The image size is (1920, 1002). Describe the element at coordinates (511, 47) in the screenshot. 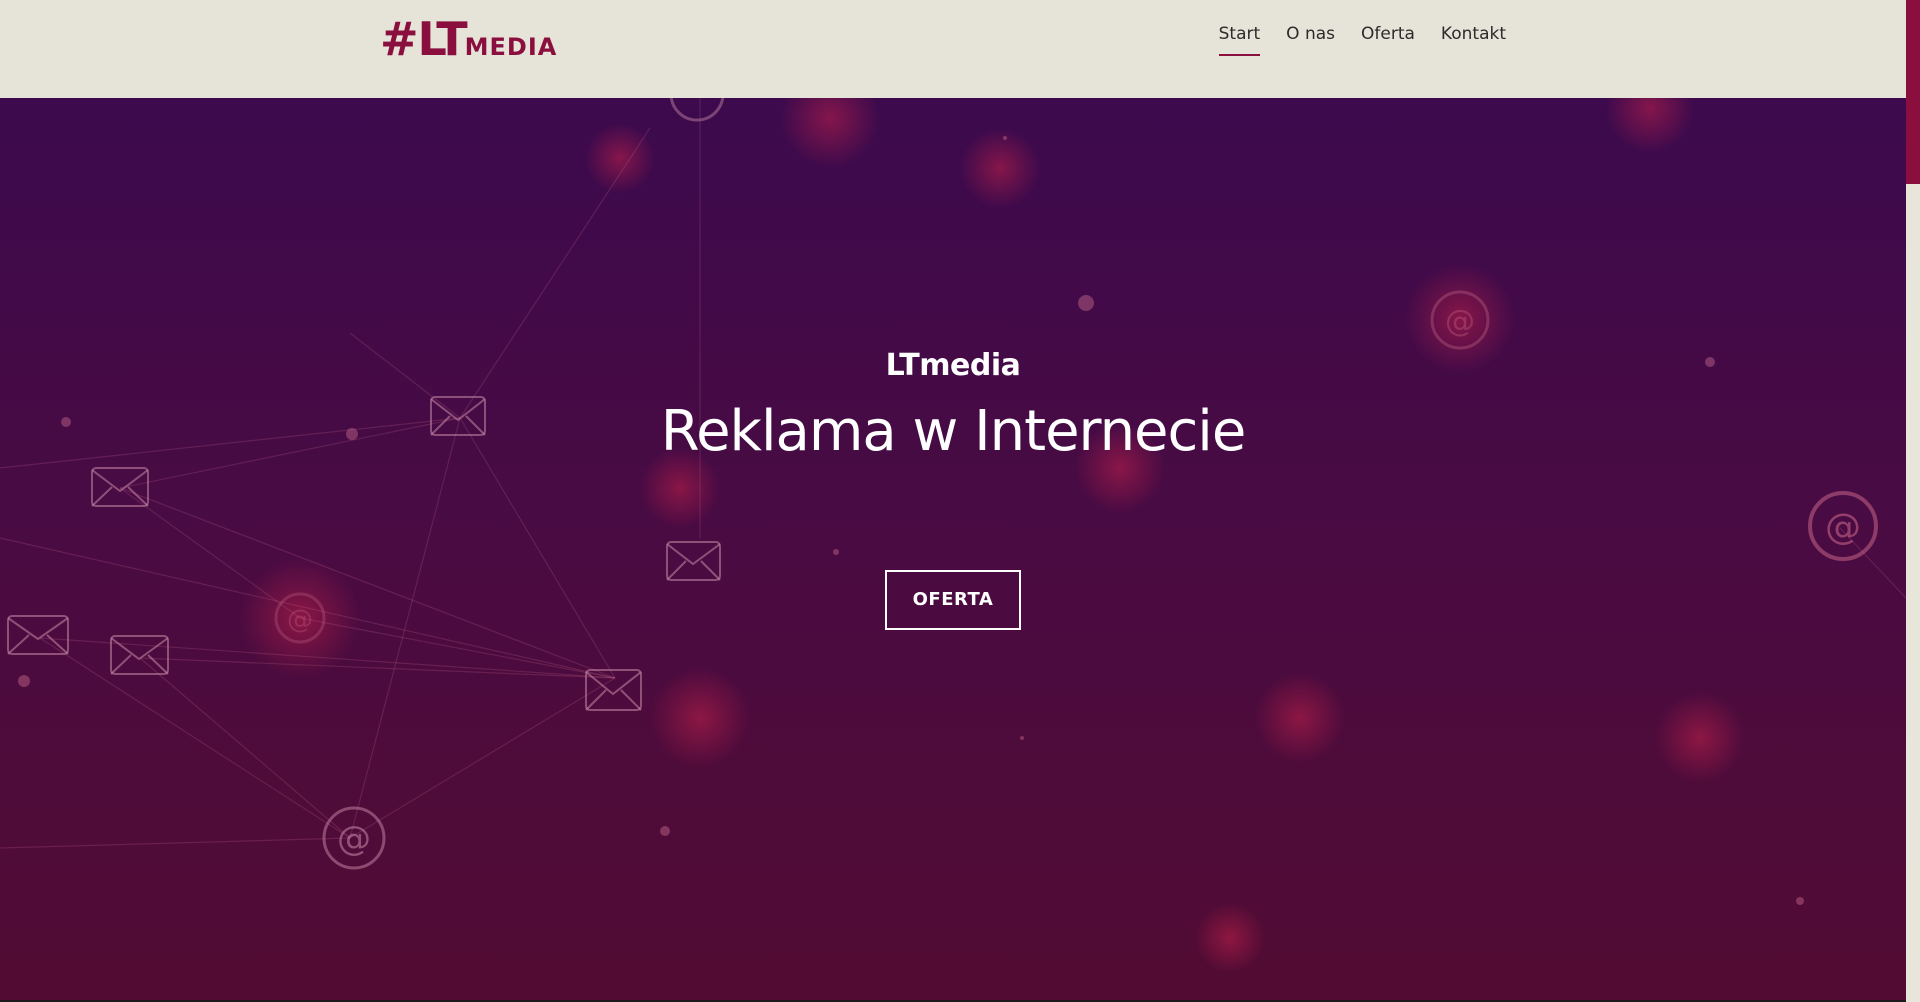

I see `logo-media: MEDIA` at that location.